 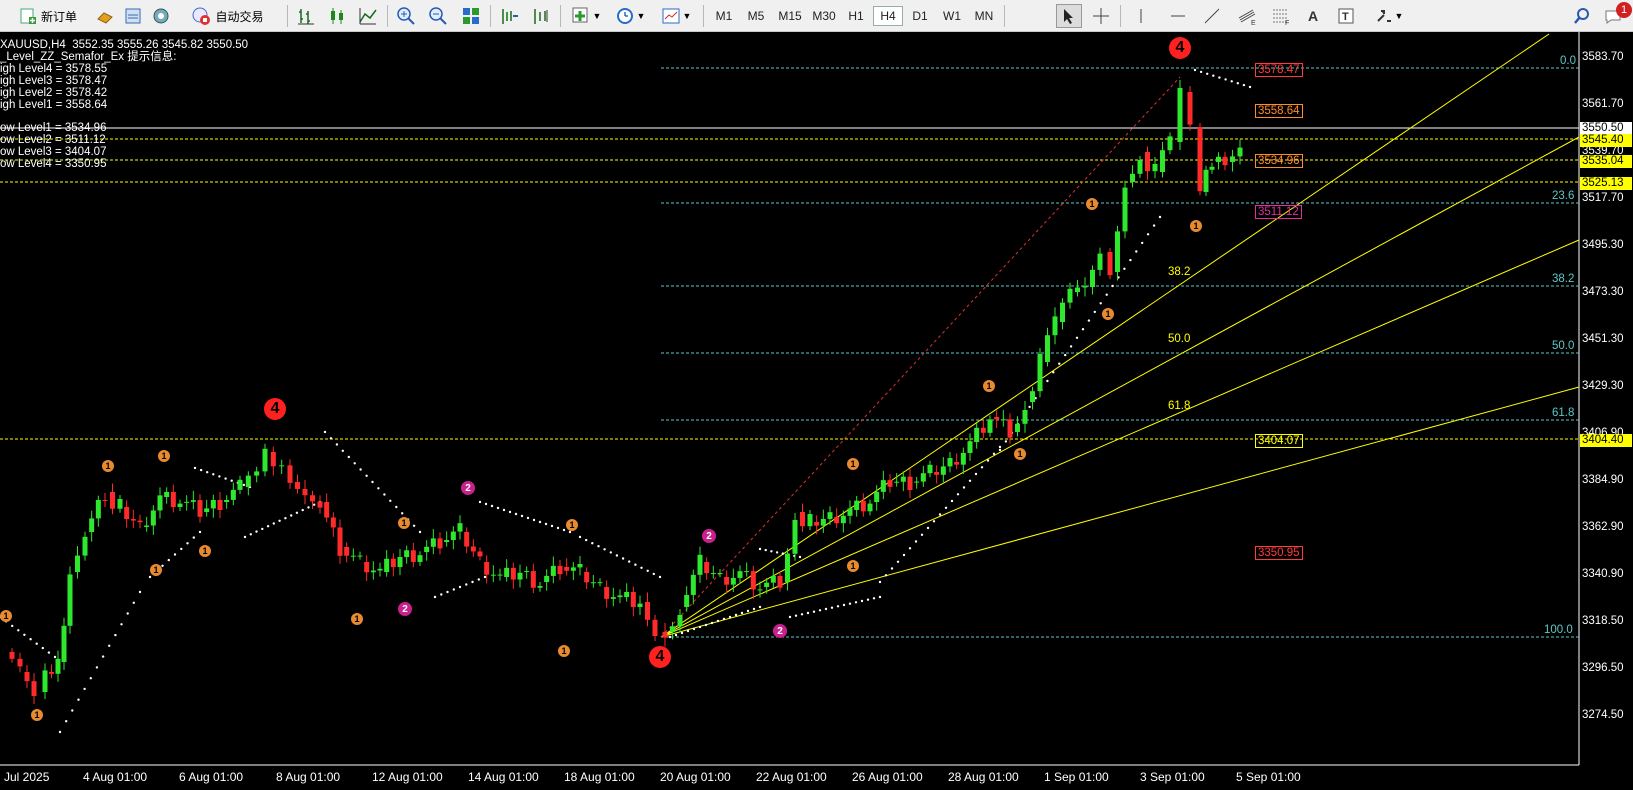 I want to click on period-m1: M1, so click(x=724, y=16).